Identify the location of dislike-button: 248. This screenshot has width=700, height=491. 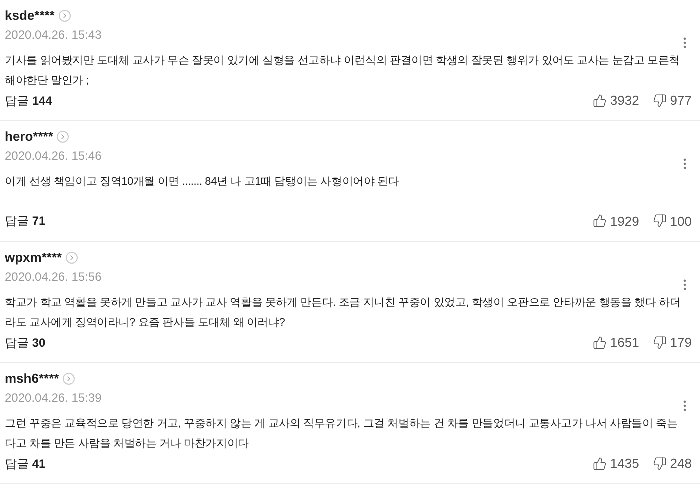
(672, 464).